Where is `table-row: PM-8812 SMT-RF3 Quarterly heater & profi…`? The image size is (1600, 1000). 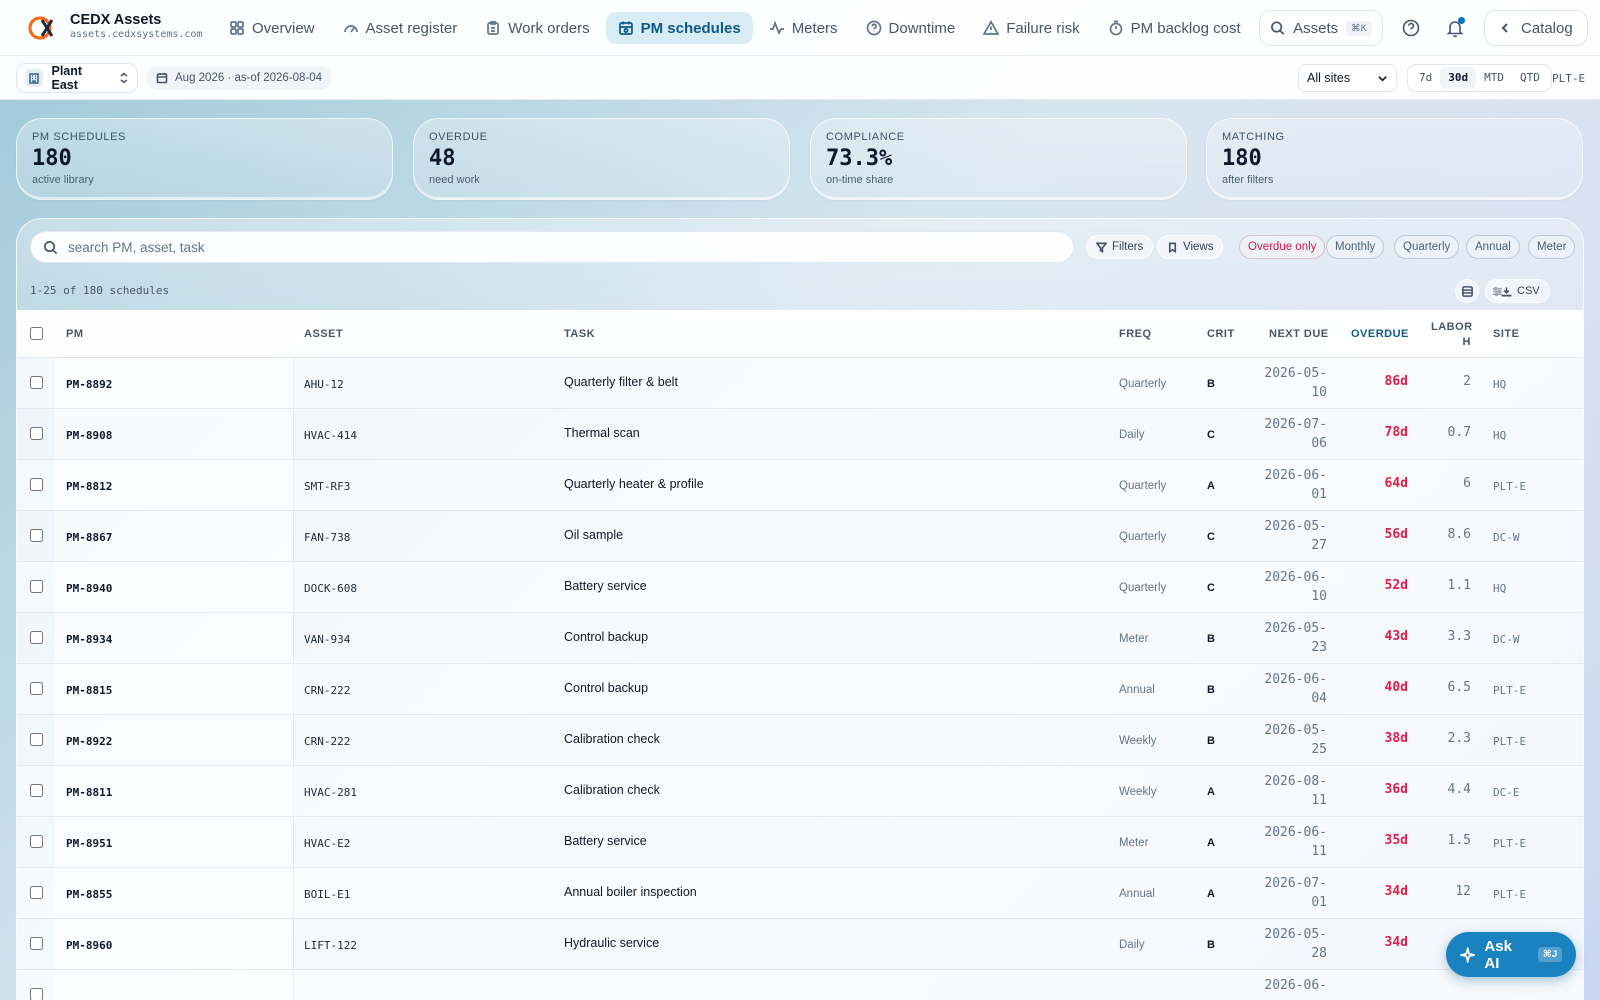 table-row: PM-8812 SMT-RF3 Quarterly heater & profi… is located at coordinates (800, 485).